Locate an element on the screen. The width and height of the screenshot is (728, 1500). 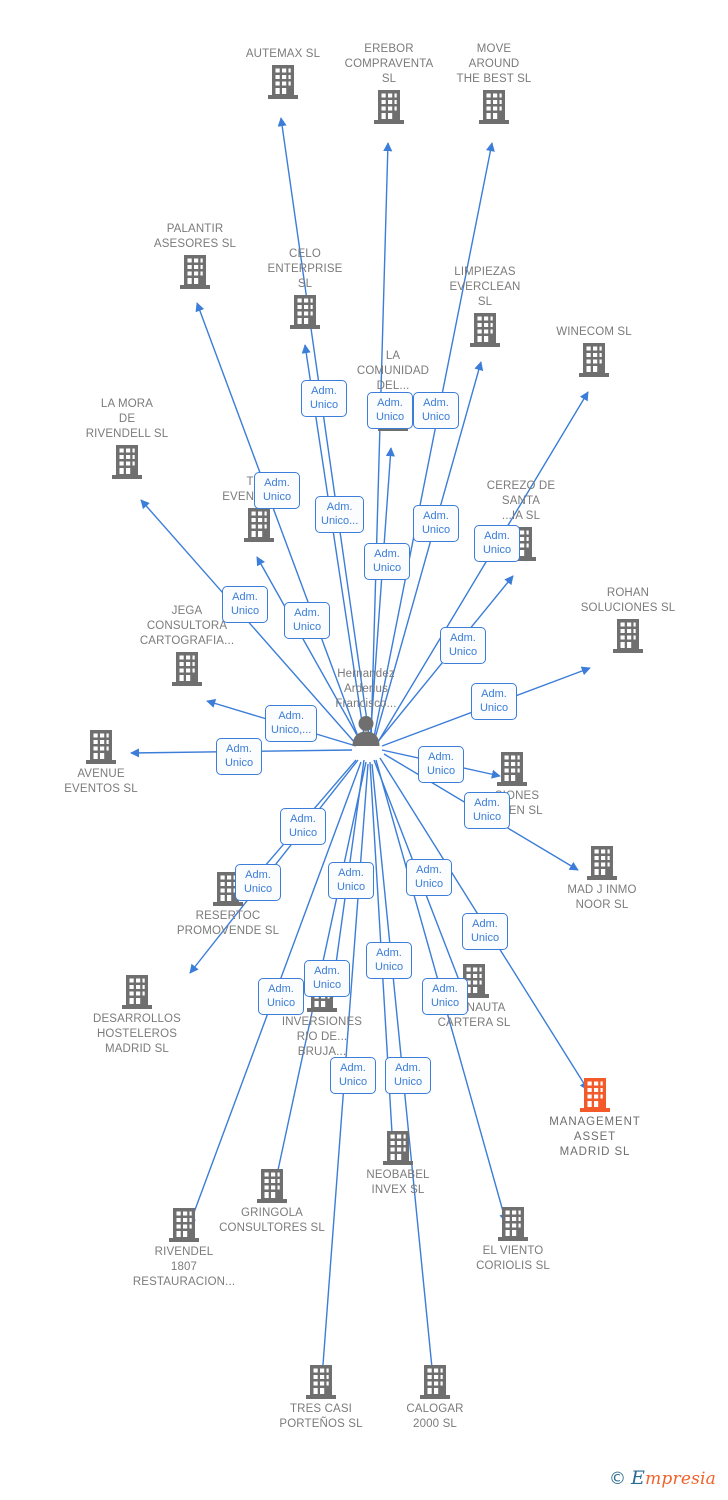
relationship-label-rioBruja: Adm. Unico is located at coordinates (281, 996).